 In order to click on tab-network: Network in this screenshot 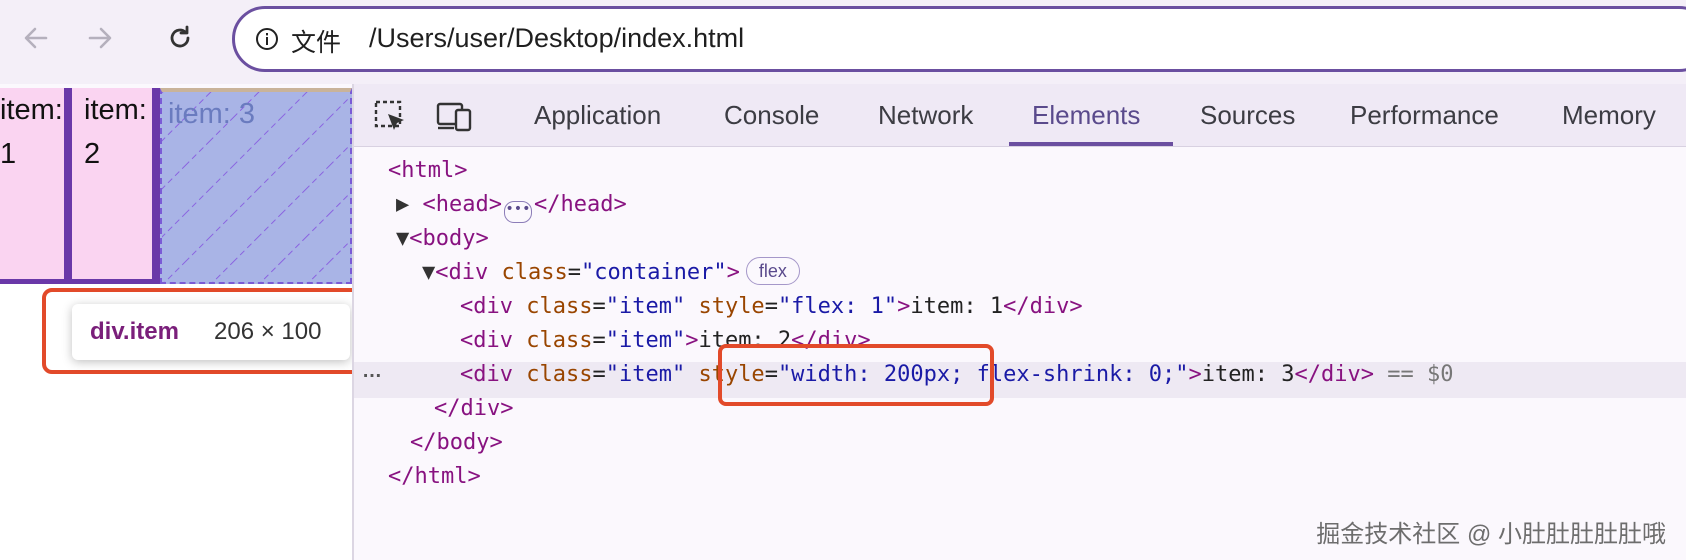, I will do `click(925, 115)`.